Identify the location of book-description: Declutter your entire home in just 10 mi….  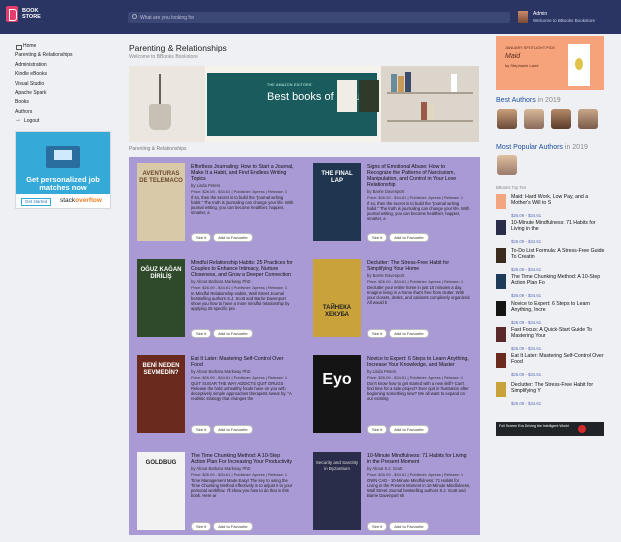
(419, 295).